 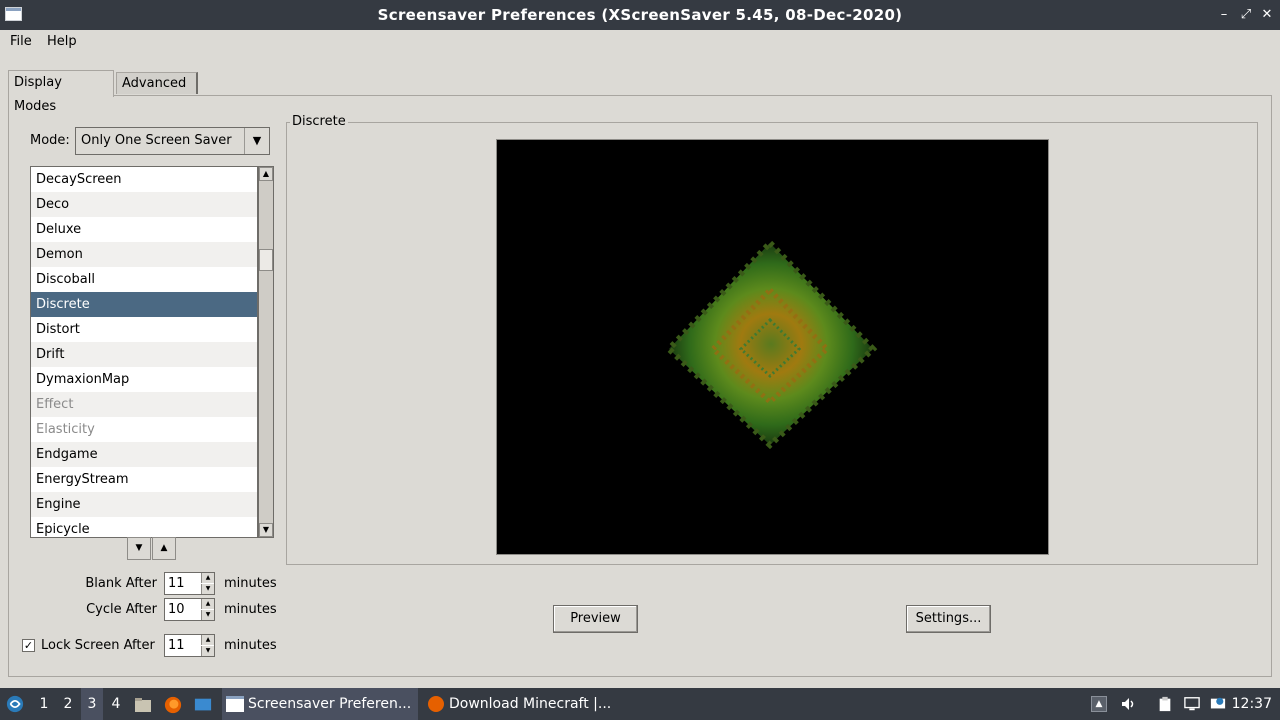 I want to click on maximize-icon: ⤢, so click(x=1246, y=15).